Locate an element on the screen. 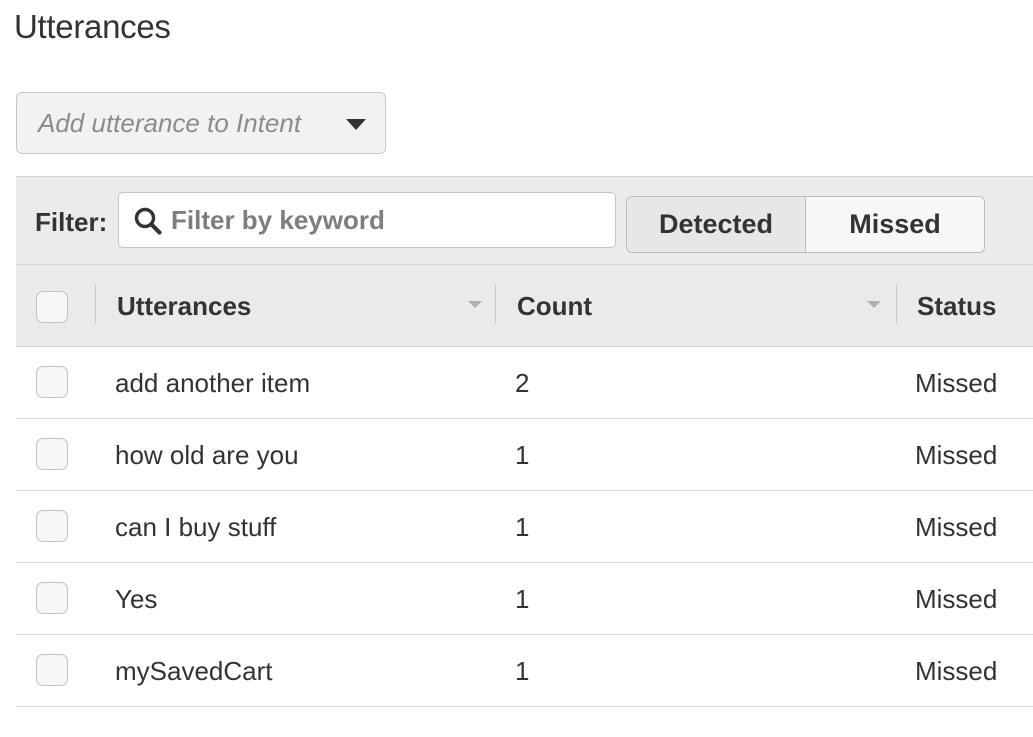 This screenshot has width=1033, height=737. table-header: Utterances Count Status is located at coordinates (524, 305).